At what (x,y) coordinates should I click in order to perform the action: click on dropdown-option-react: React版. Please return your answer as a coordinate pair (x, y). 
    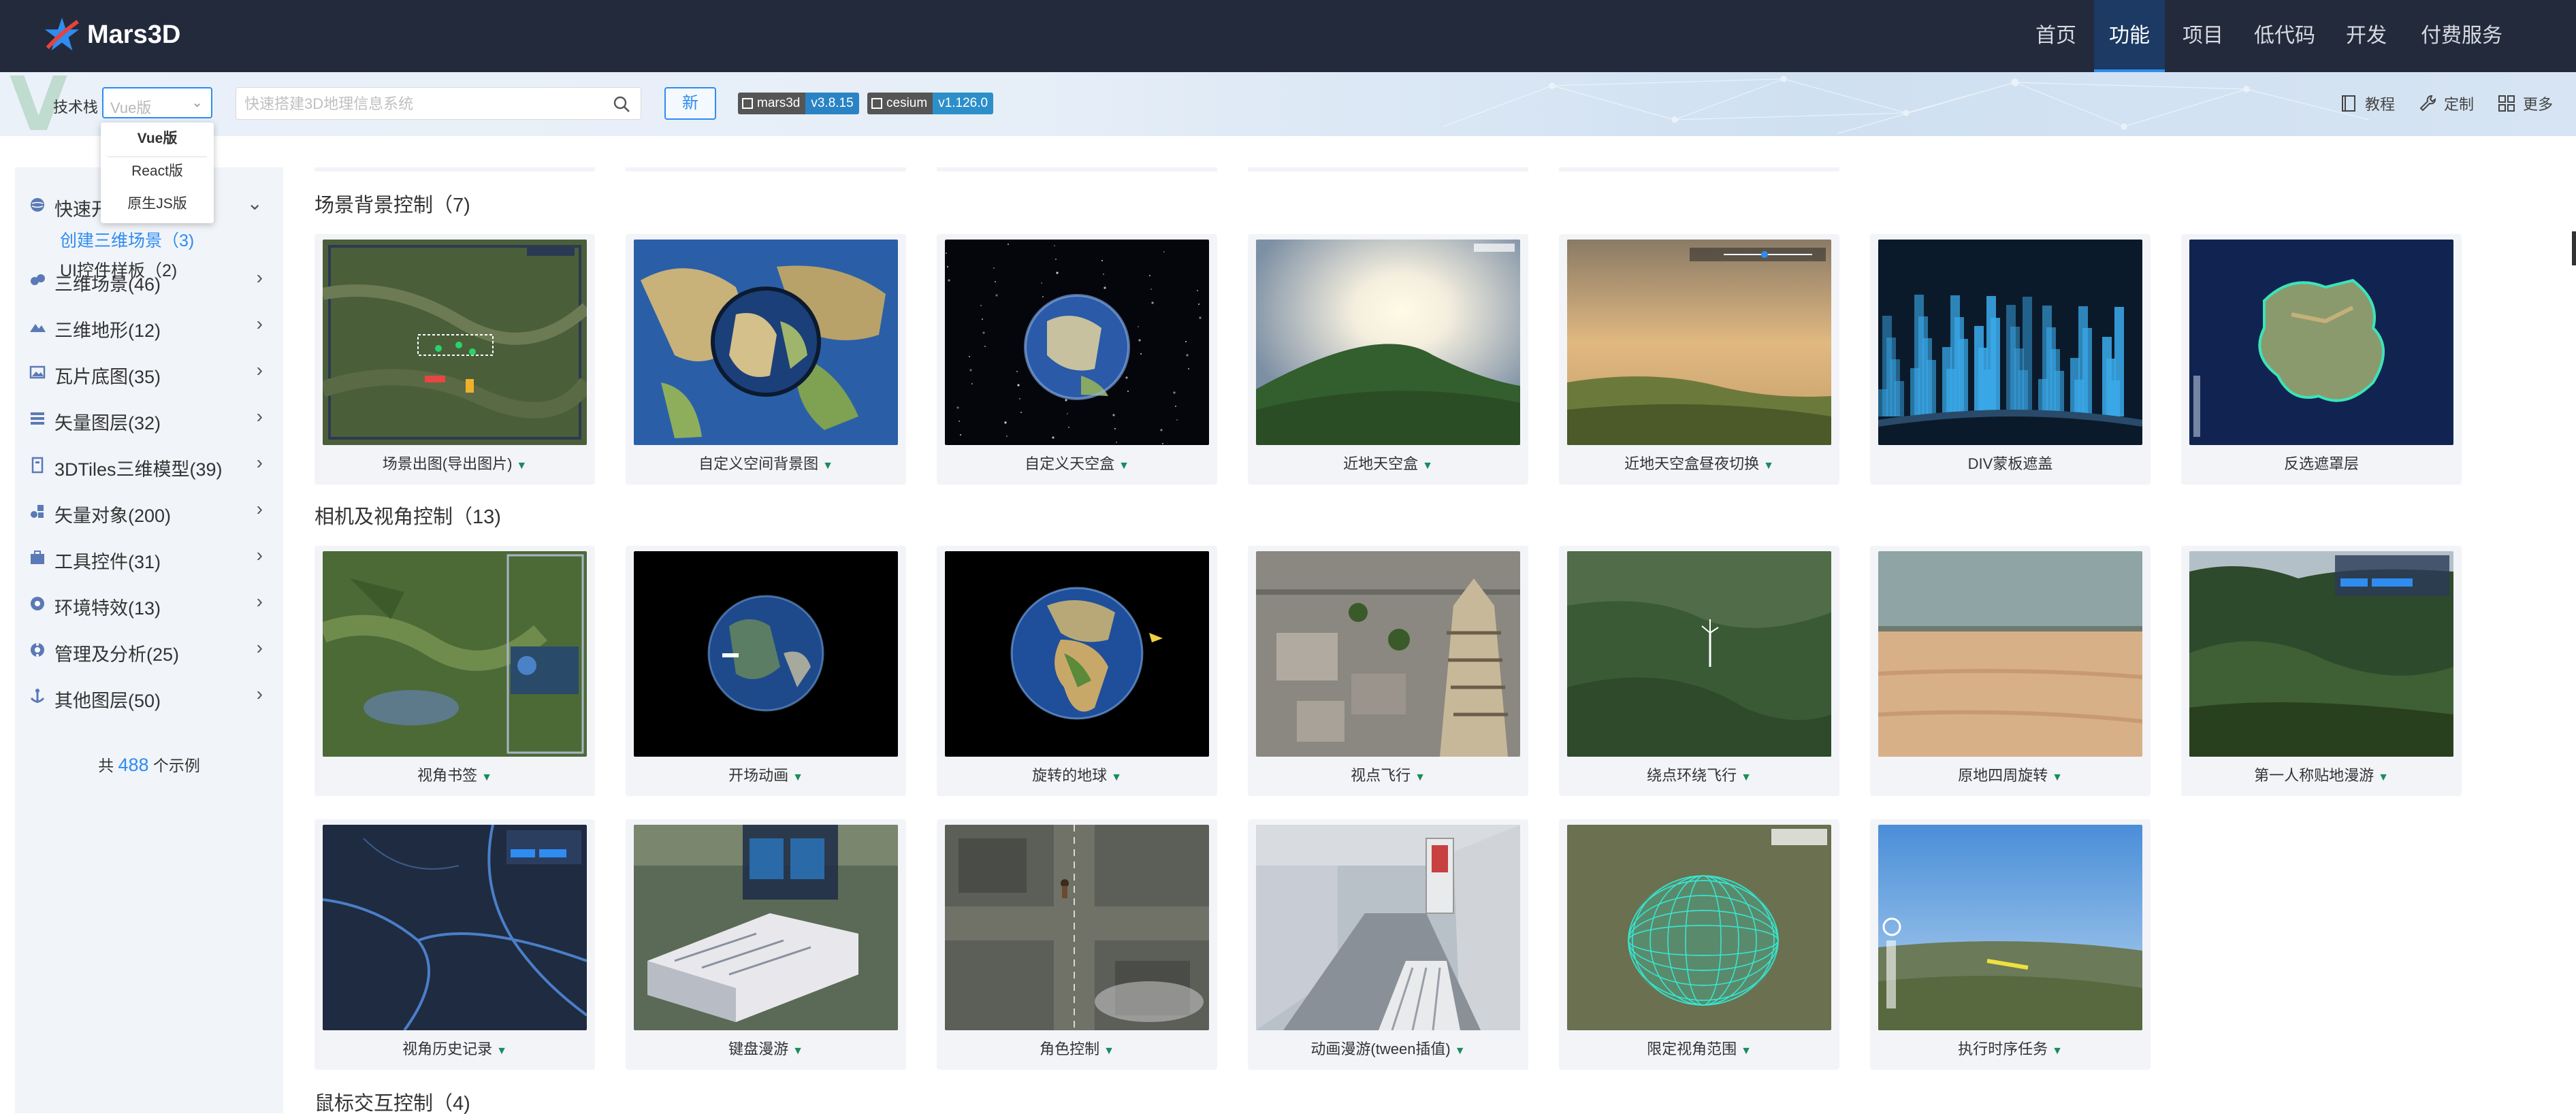
    Looking at the image, I should click on (158, 172).